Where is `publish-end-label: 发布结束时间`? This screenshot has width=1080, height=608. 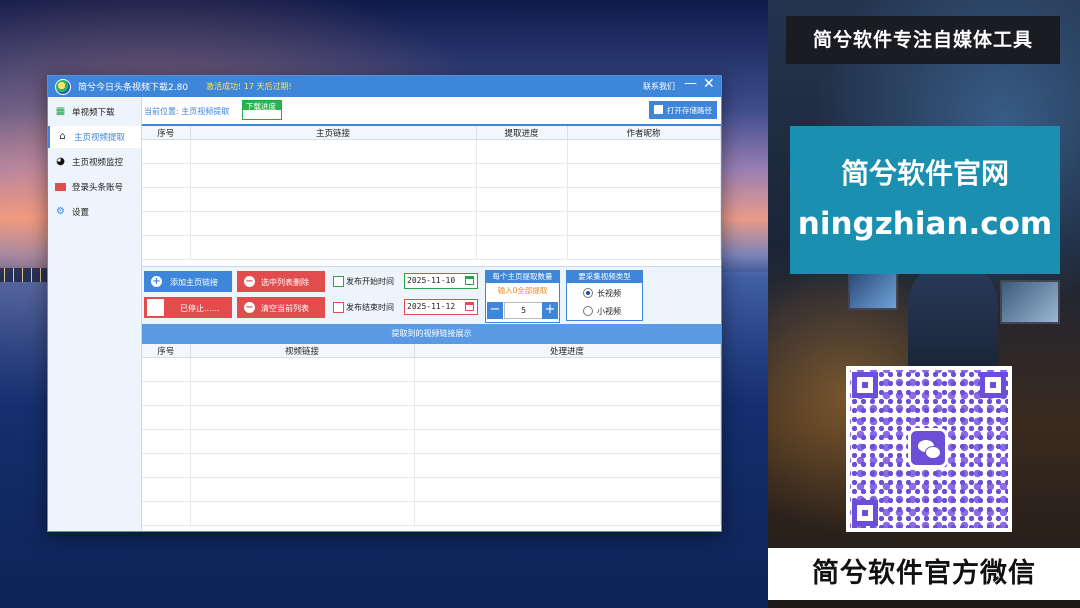 publish-end-label: 发布结束时间 is located at coordinates (370, 307).